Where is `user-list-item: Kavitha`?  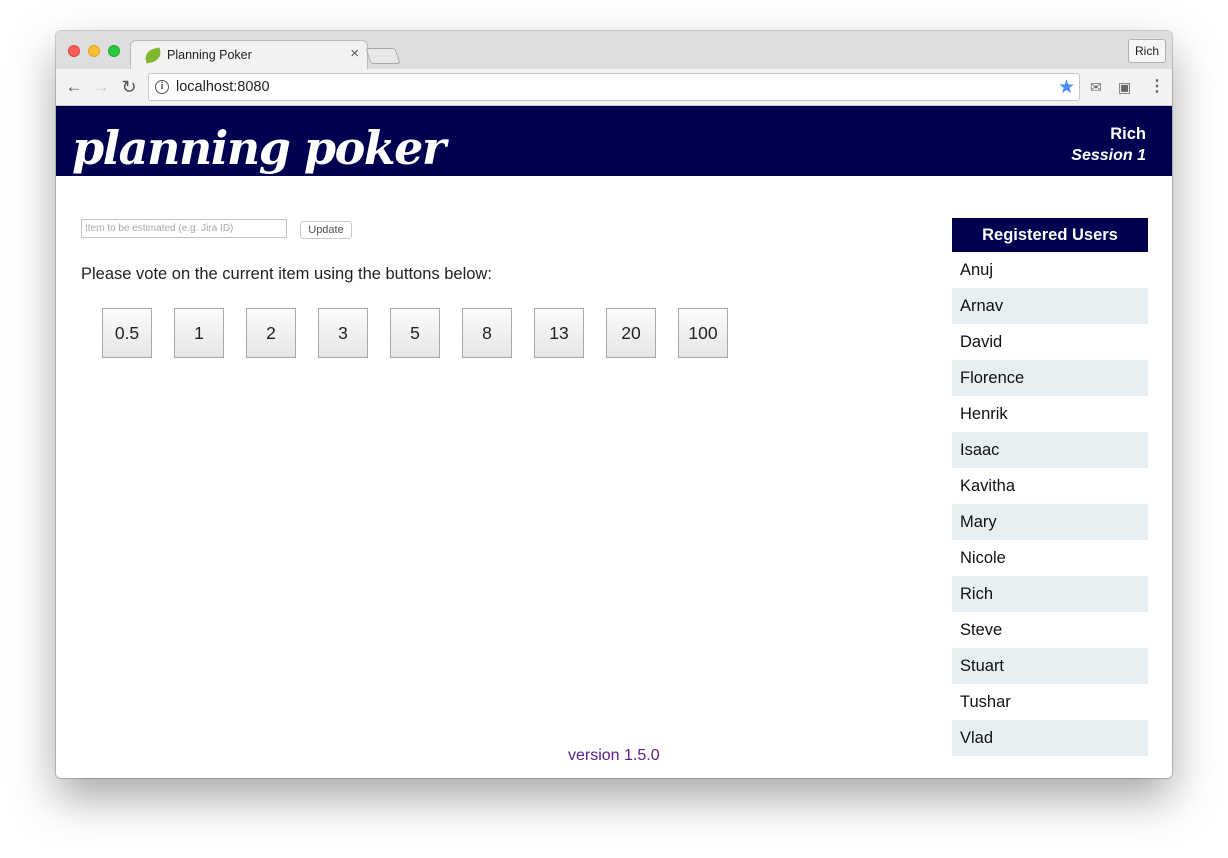 user-list-item: Kavitha is located at coordinates (988, 486).